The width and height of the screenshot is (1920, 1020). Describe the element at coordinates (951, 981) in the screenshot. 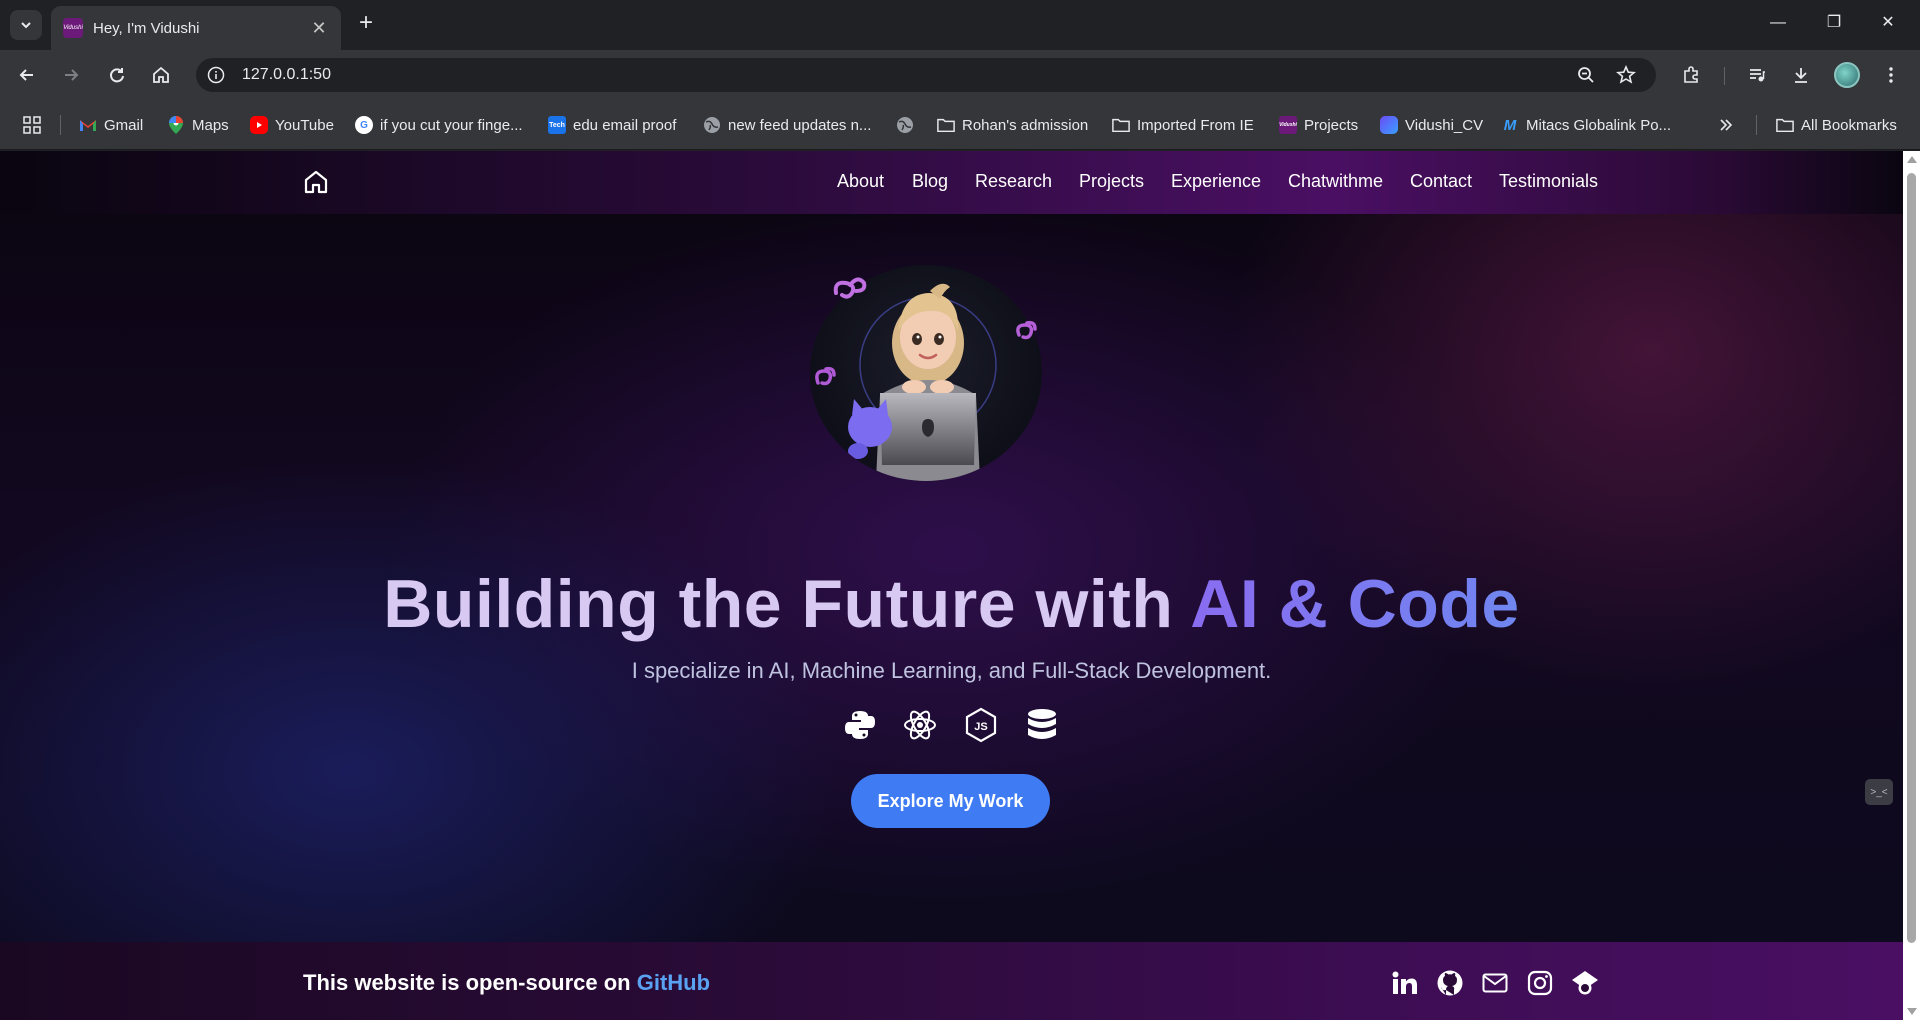

I see `site-footer: This website is open-source on GitHub` at that location.